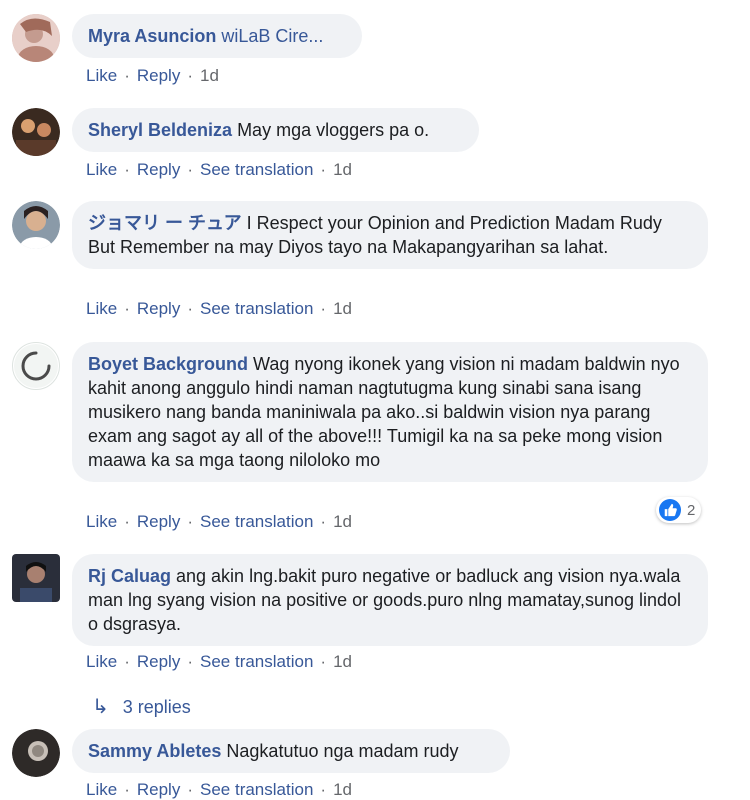 This screenshot has width=750, height=800. I want to click on comment-author: ジョマリ ー チュア, so click(165, 223).